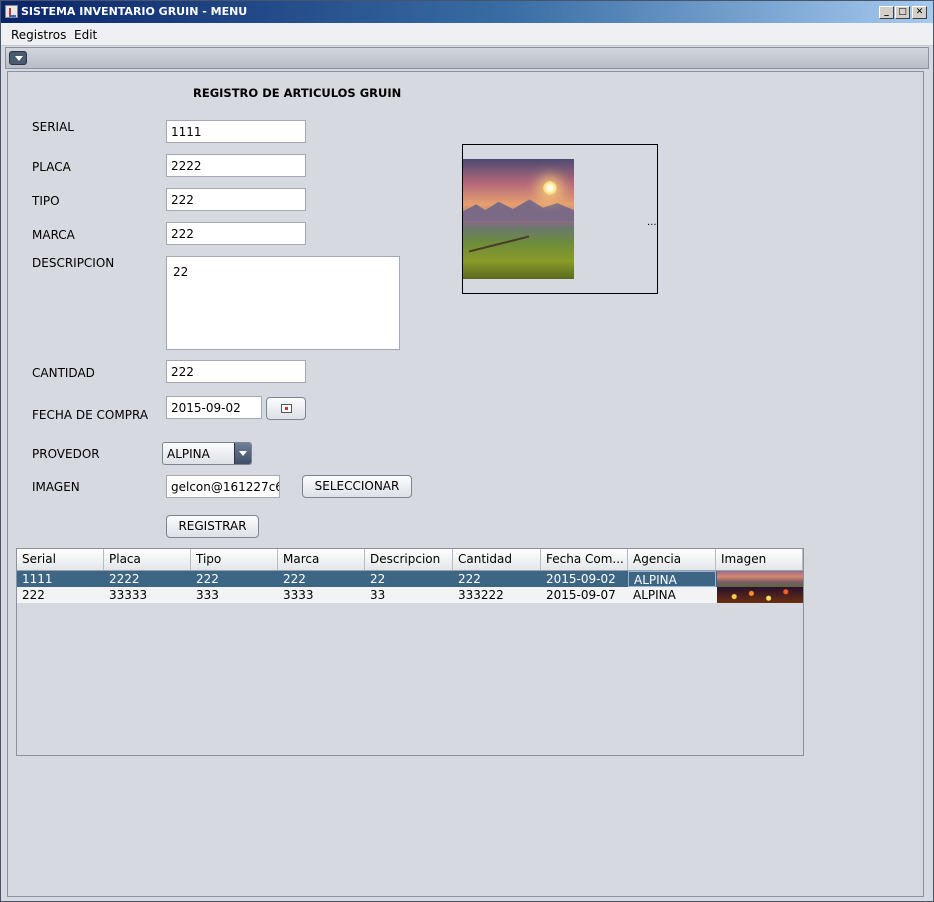  I want to click on provedor-select: ALPINA, so click(207, 453).